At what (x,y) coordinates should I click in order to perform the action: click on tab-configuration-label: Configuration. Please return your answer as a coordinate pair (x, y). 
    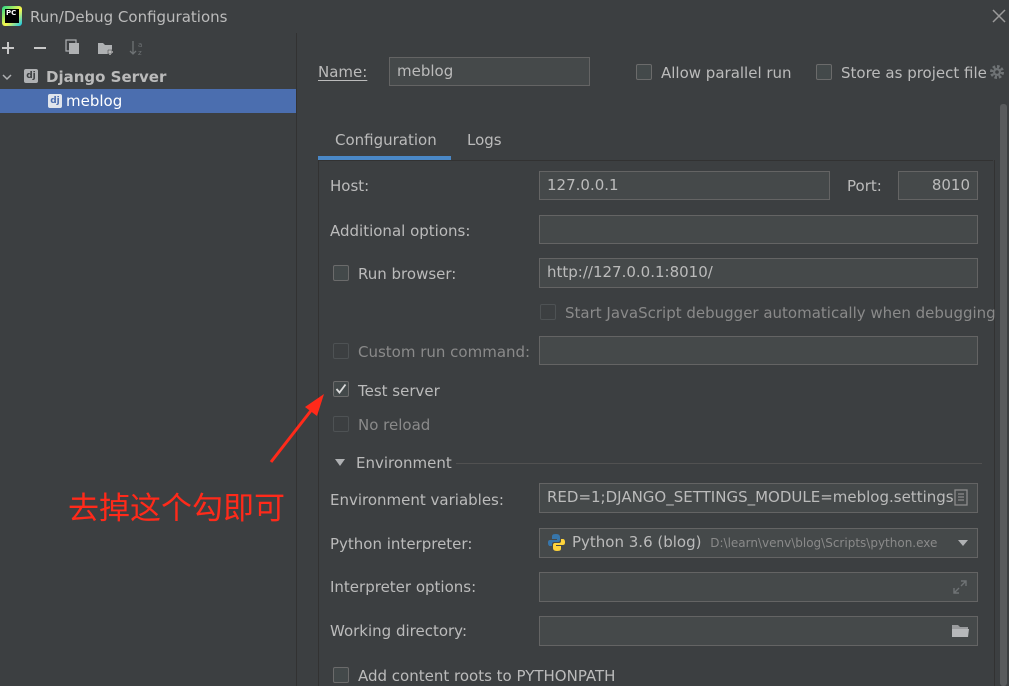
    Looking at the image, I should click on (386, 140).